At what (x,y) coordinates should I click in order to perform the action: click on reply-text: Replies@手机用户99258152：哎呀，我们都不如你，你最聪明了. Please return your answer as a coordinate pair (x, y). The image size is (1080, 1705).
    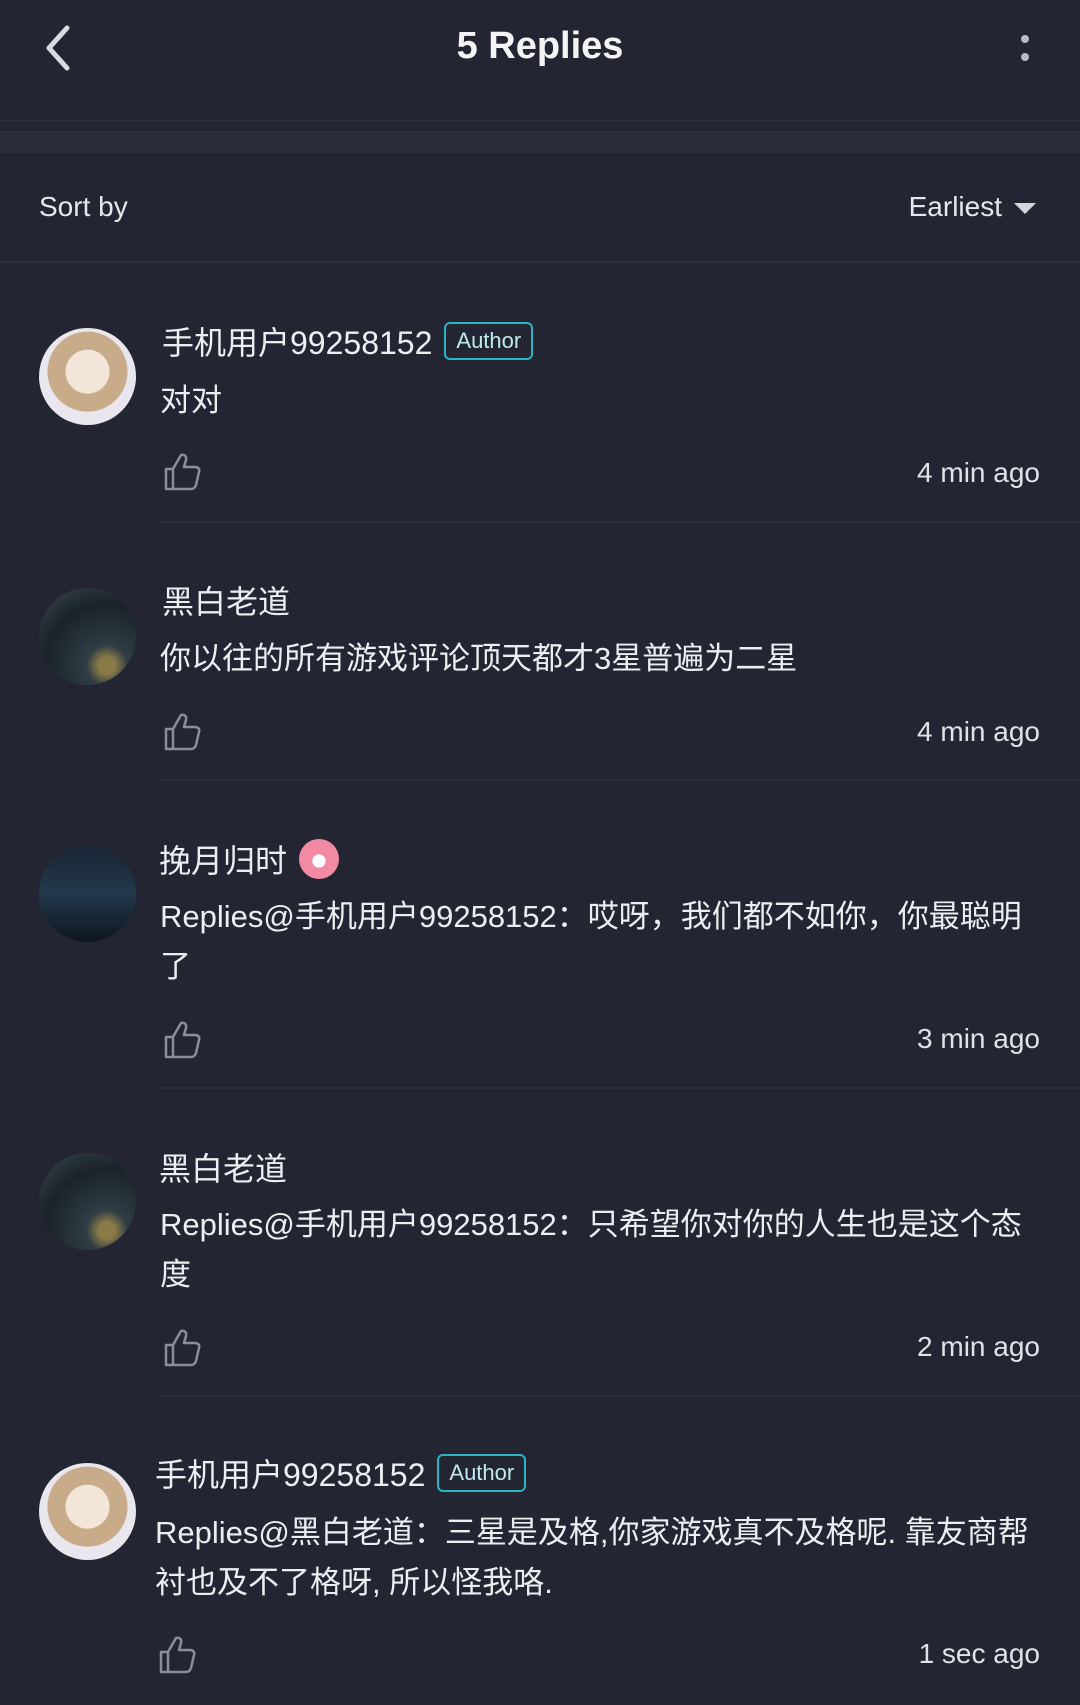
    Looking at the image, I should click on (591, 941).